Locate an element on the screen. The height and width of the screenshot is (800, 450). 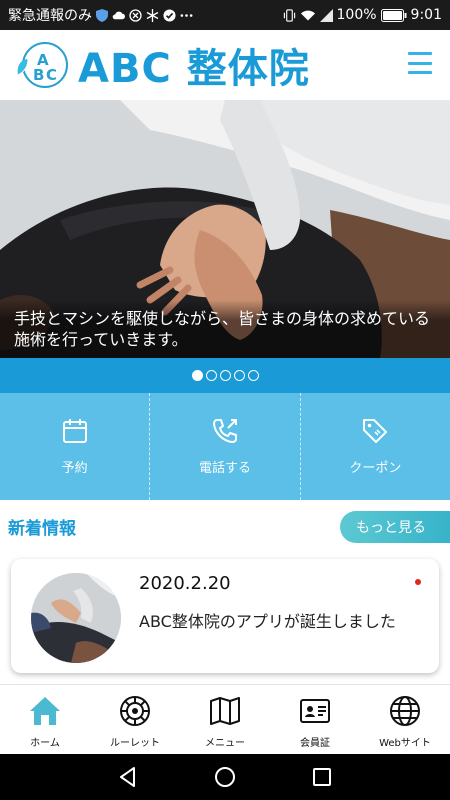
reserve-button: 予約 is located at coordinates (75, 446).